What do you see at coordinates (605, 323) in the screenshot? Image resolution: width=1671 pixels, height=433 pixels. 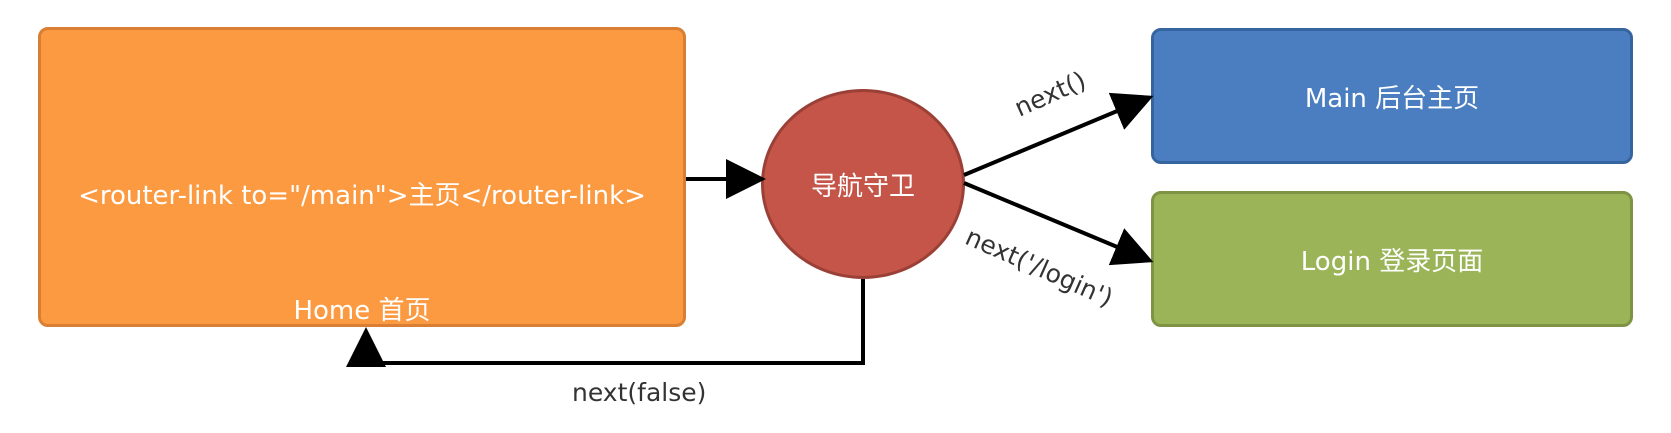 I see `arrow-guard-to-home` at bounding box center [605, 323].